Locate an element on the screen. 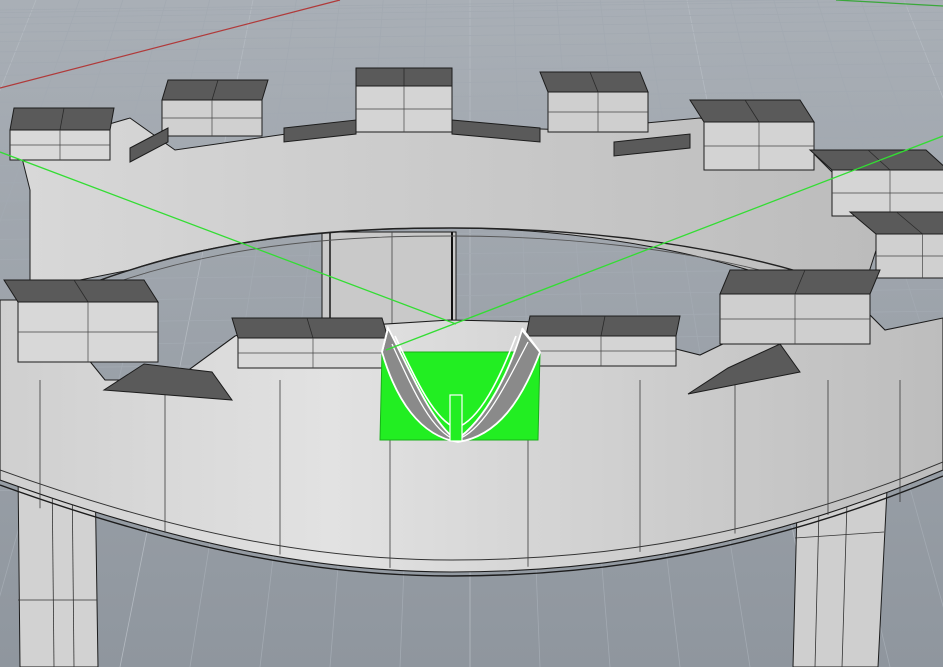 The width and height of the screenshot is (943, 667). notch-center-strip is located at coordinates (456, 418).